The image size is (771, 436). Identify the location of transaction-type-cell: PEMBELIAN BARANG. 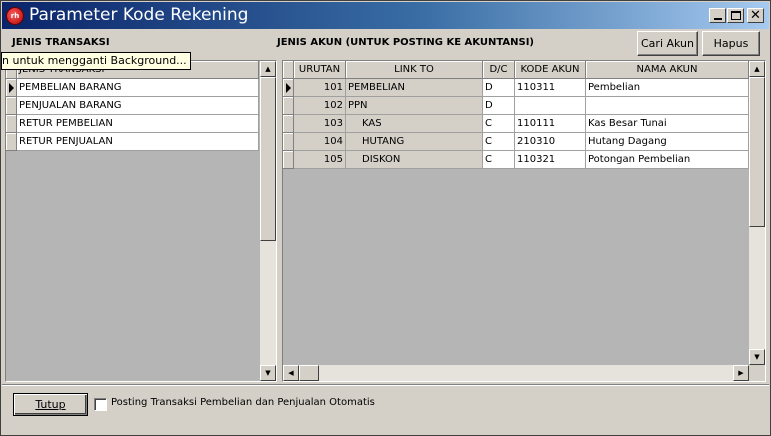
(138, 88).